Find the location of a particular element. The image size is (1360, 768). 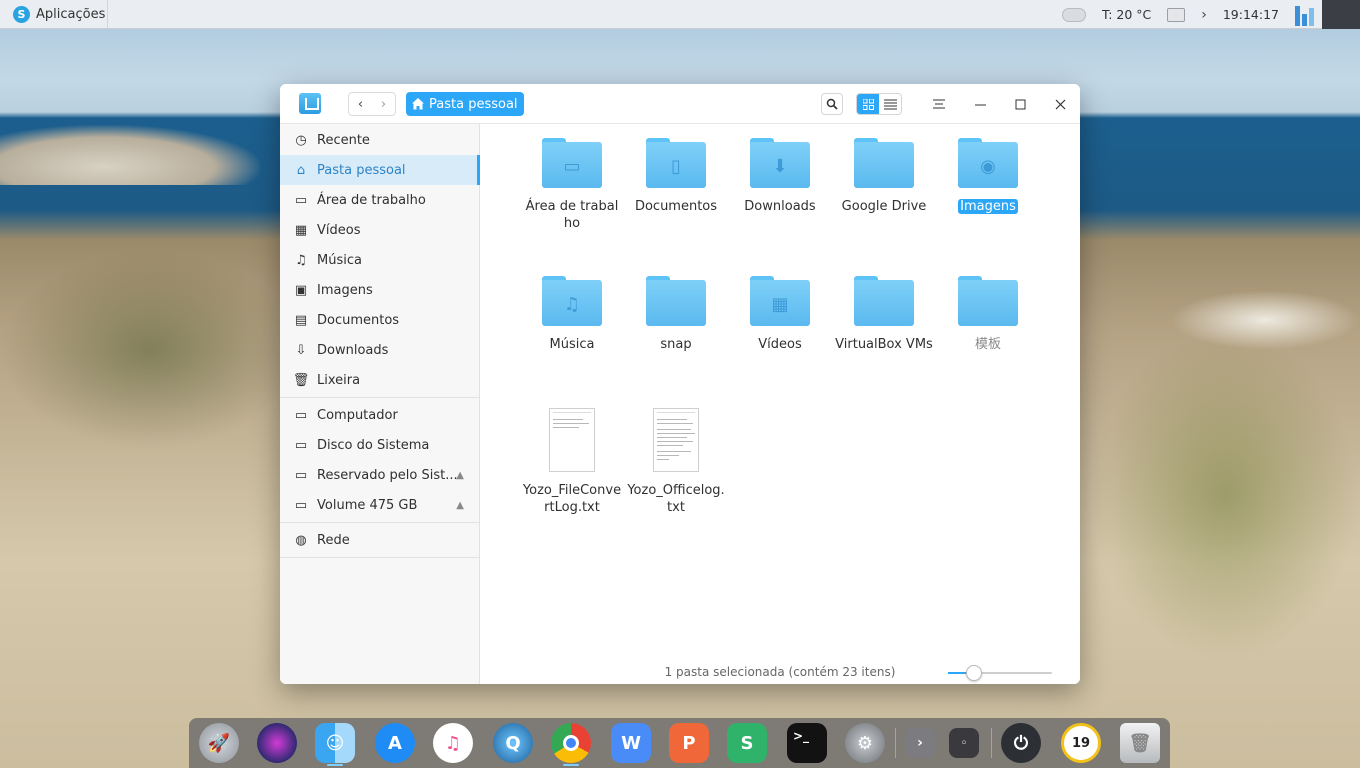

folder-item: ▭ Área de trabalho is located at coordinates (572, 183).